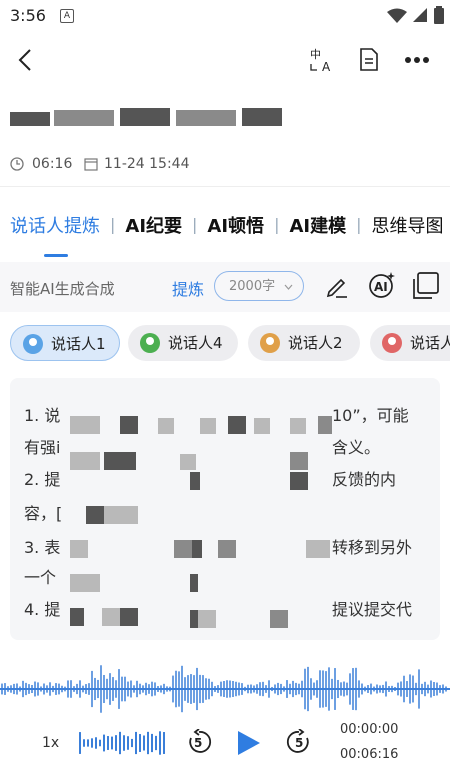 Image resolution: width=450 pixels, height=762 pixels. What do you see at coordinates (439, 15) in the screenshot?
I see `battery-icon` at bounding box center [439, 15].